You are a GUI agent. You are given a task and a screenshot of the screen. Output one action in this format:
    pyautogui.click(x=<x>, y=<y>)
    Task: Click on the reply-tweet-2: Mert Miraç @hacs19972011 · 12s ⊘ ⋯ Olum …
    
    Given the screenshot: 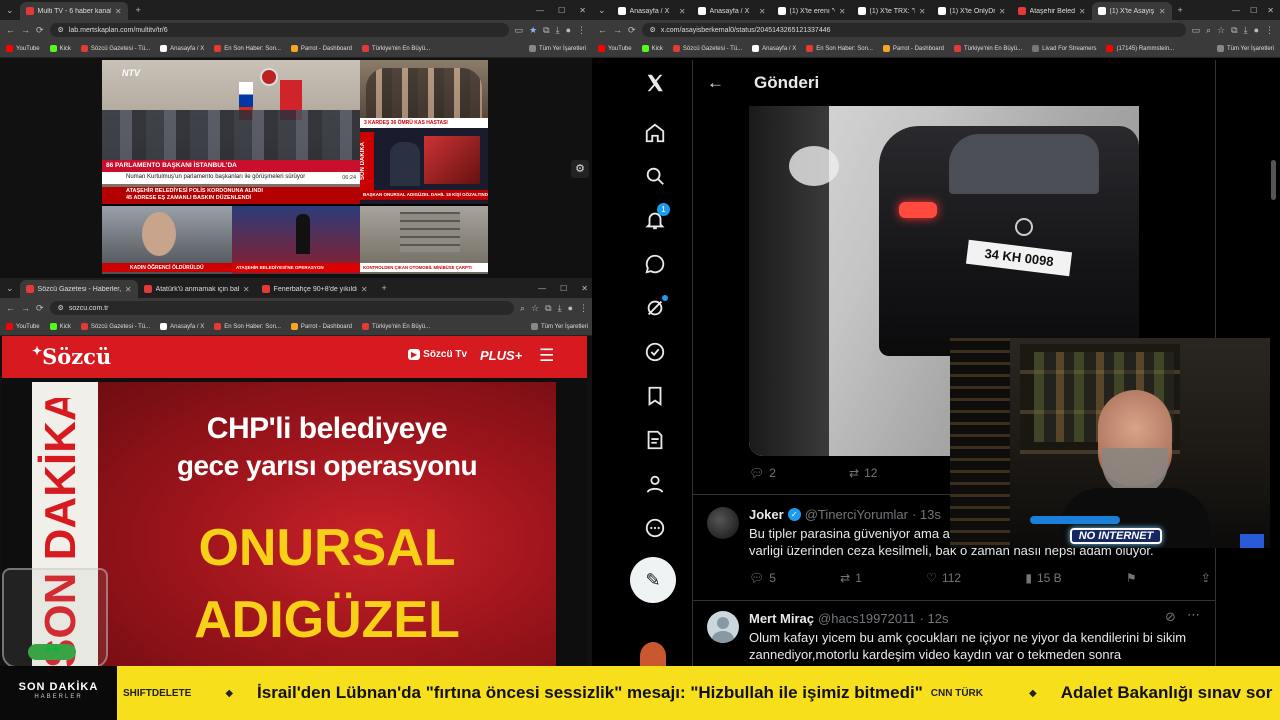 What is the action you would take?
    pyautogui.click(x=954, y=635)
    